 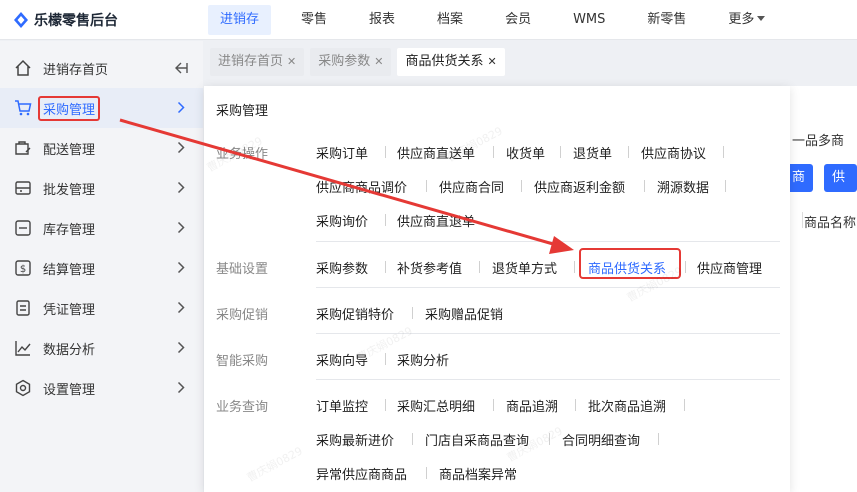 What do you see at coordinates (524, 267) in the screenshot?
I see `menu-link-return-method: 退货单方式` at bounding box center [524, 267].